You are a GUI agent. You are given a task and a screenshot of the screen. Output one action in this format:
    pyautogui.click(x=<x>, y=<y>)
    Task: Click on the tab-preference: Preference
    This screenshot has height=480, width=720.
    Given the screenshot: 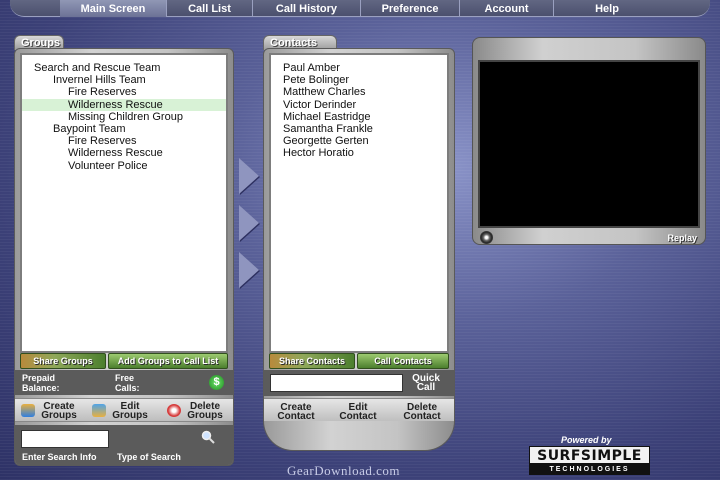 What is the action you would take?
    pyautogui.click(x=410, y=8)
    